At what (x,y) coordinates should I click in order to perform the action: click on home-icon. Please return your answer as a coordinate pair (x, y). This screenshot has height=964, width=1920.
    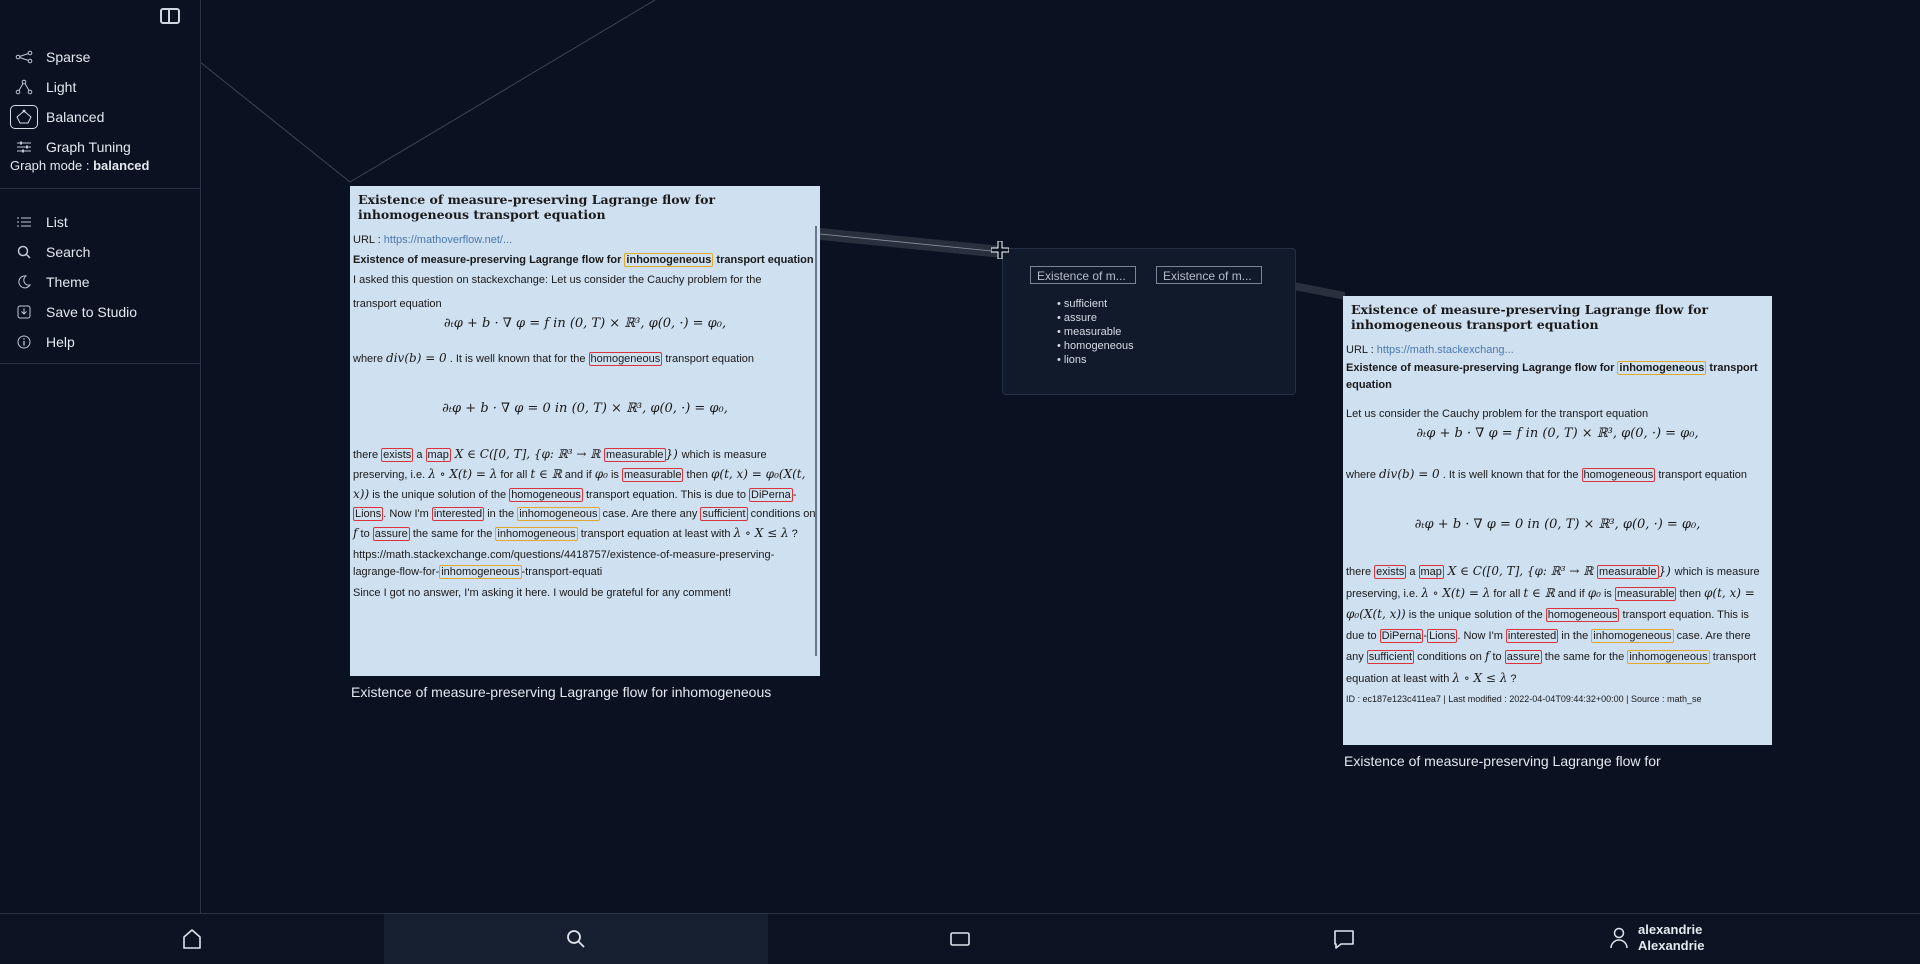
    Looking at the image, I should click on (192, 939).